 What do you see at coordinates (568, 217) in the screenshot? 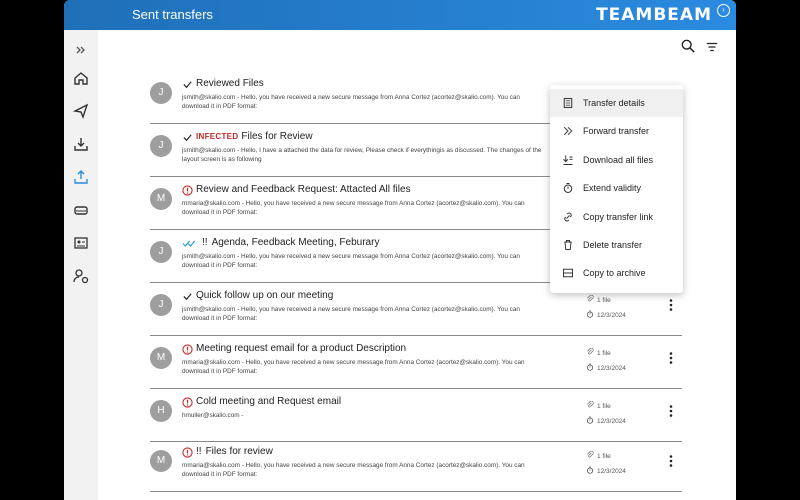
I see `link-icon` at bounding box center [568, 217].